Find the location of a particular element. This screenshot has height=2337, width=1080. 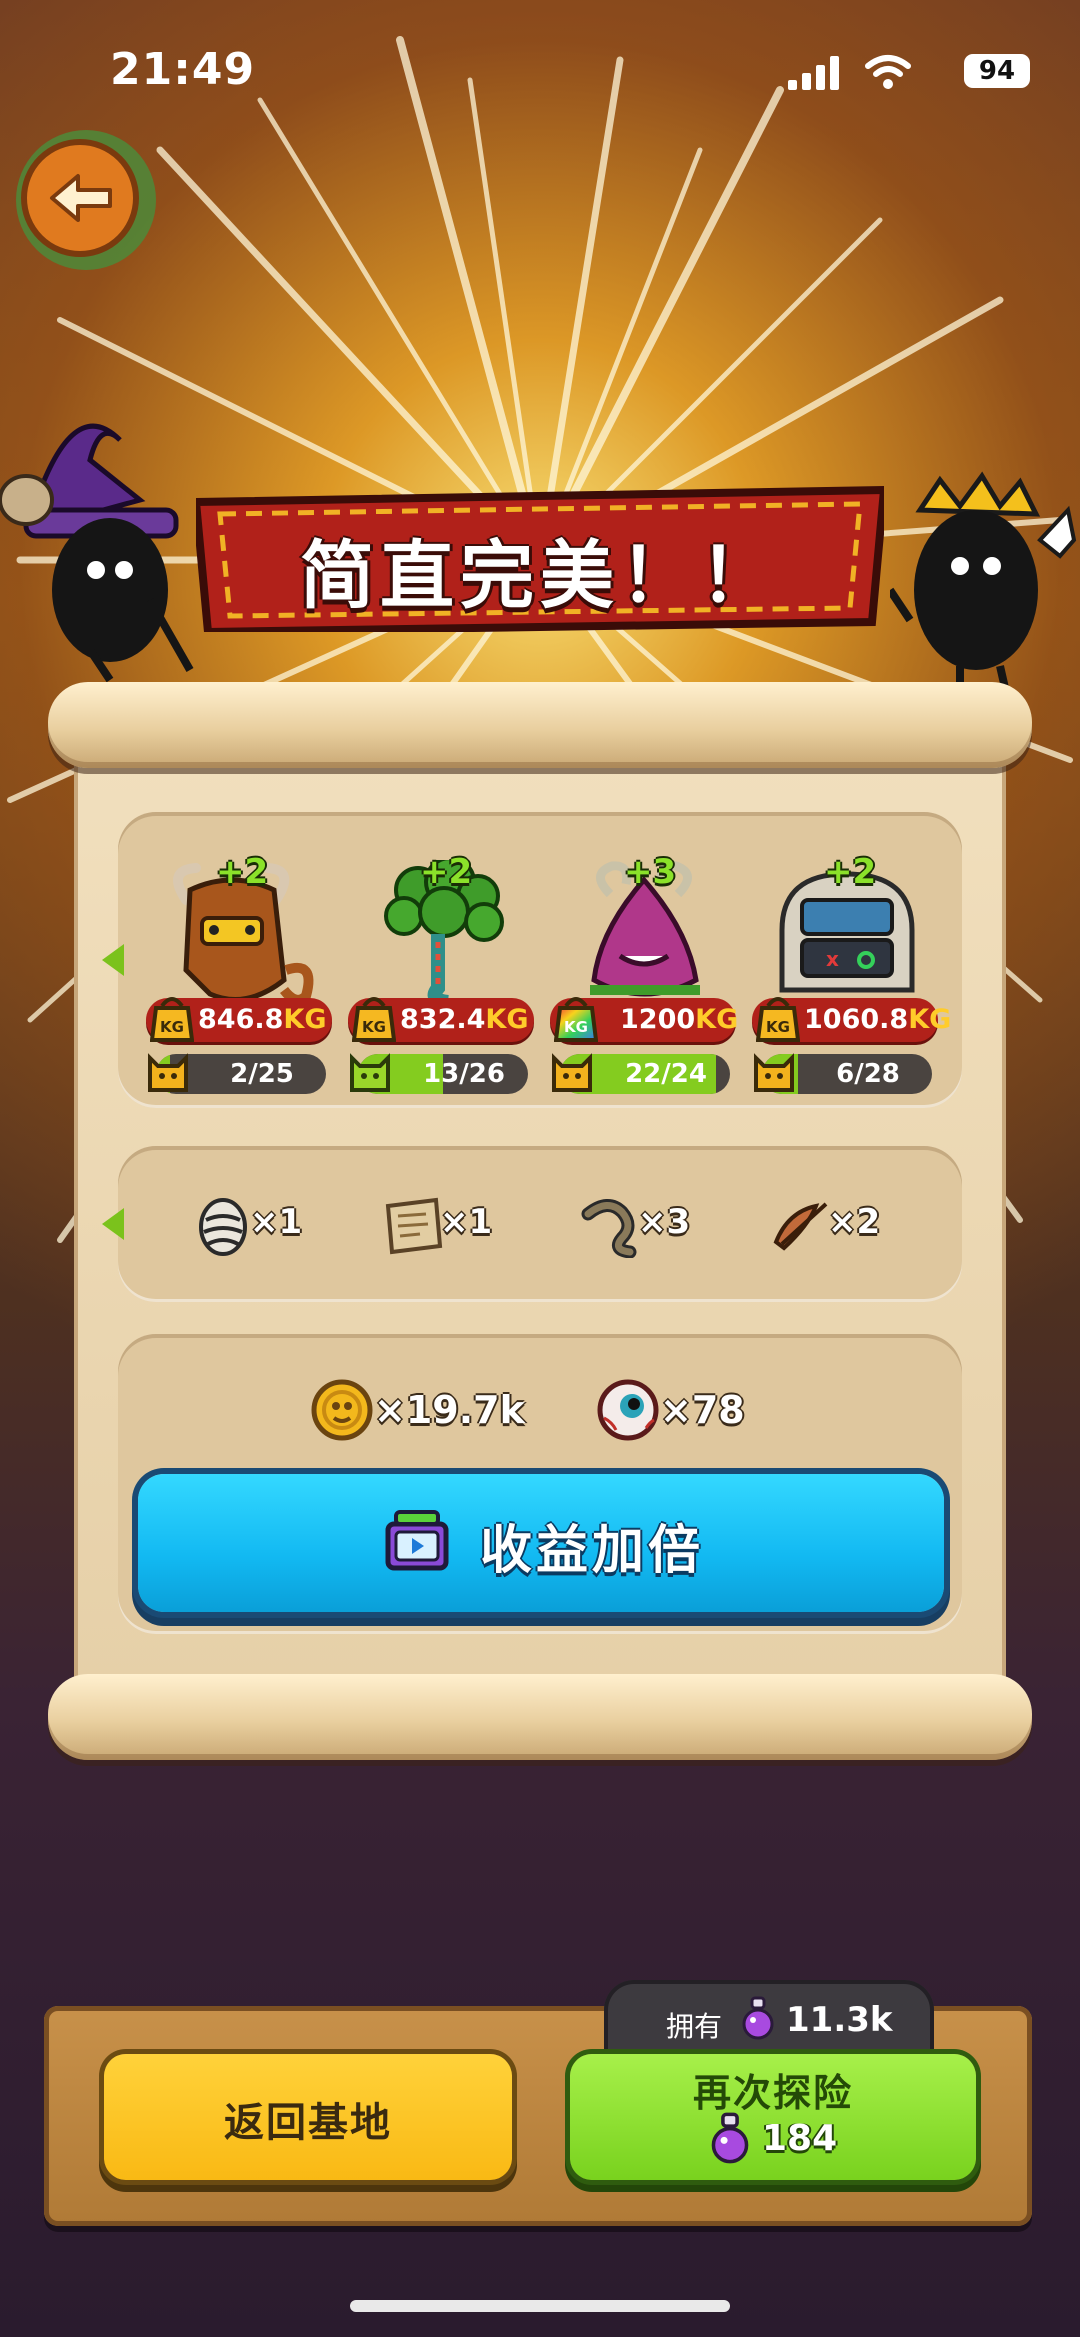

eyeball-amount: ×78 is located at coordinates (702, 1410).